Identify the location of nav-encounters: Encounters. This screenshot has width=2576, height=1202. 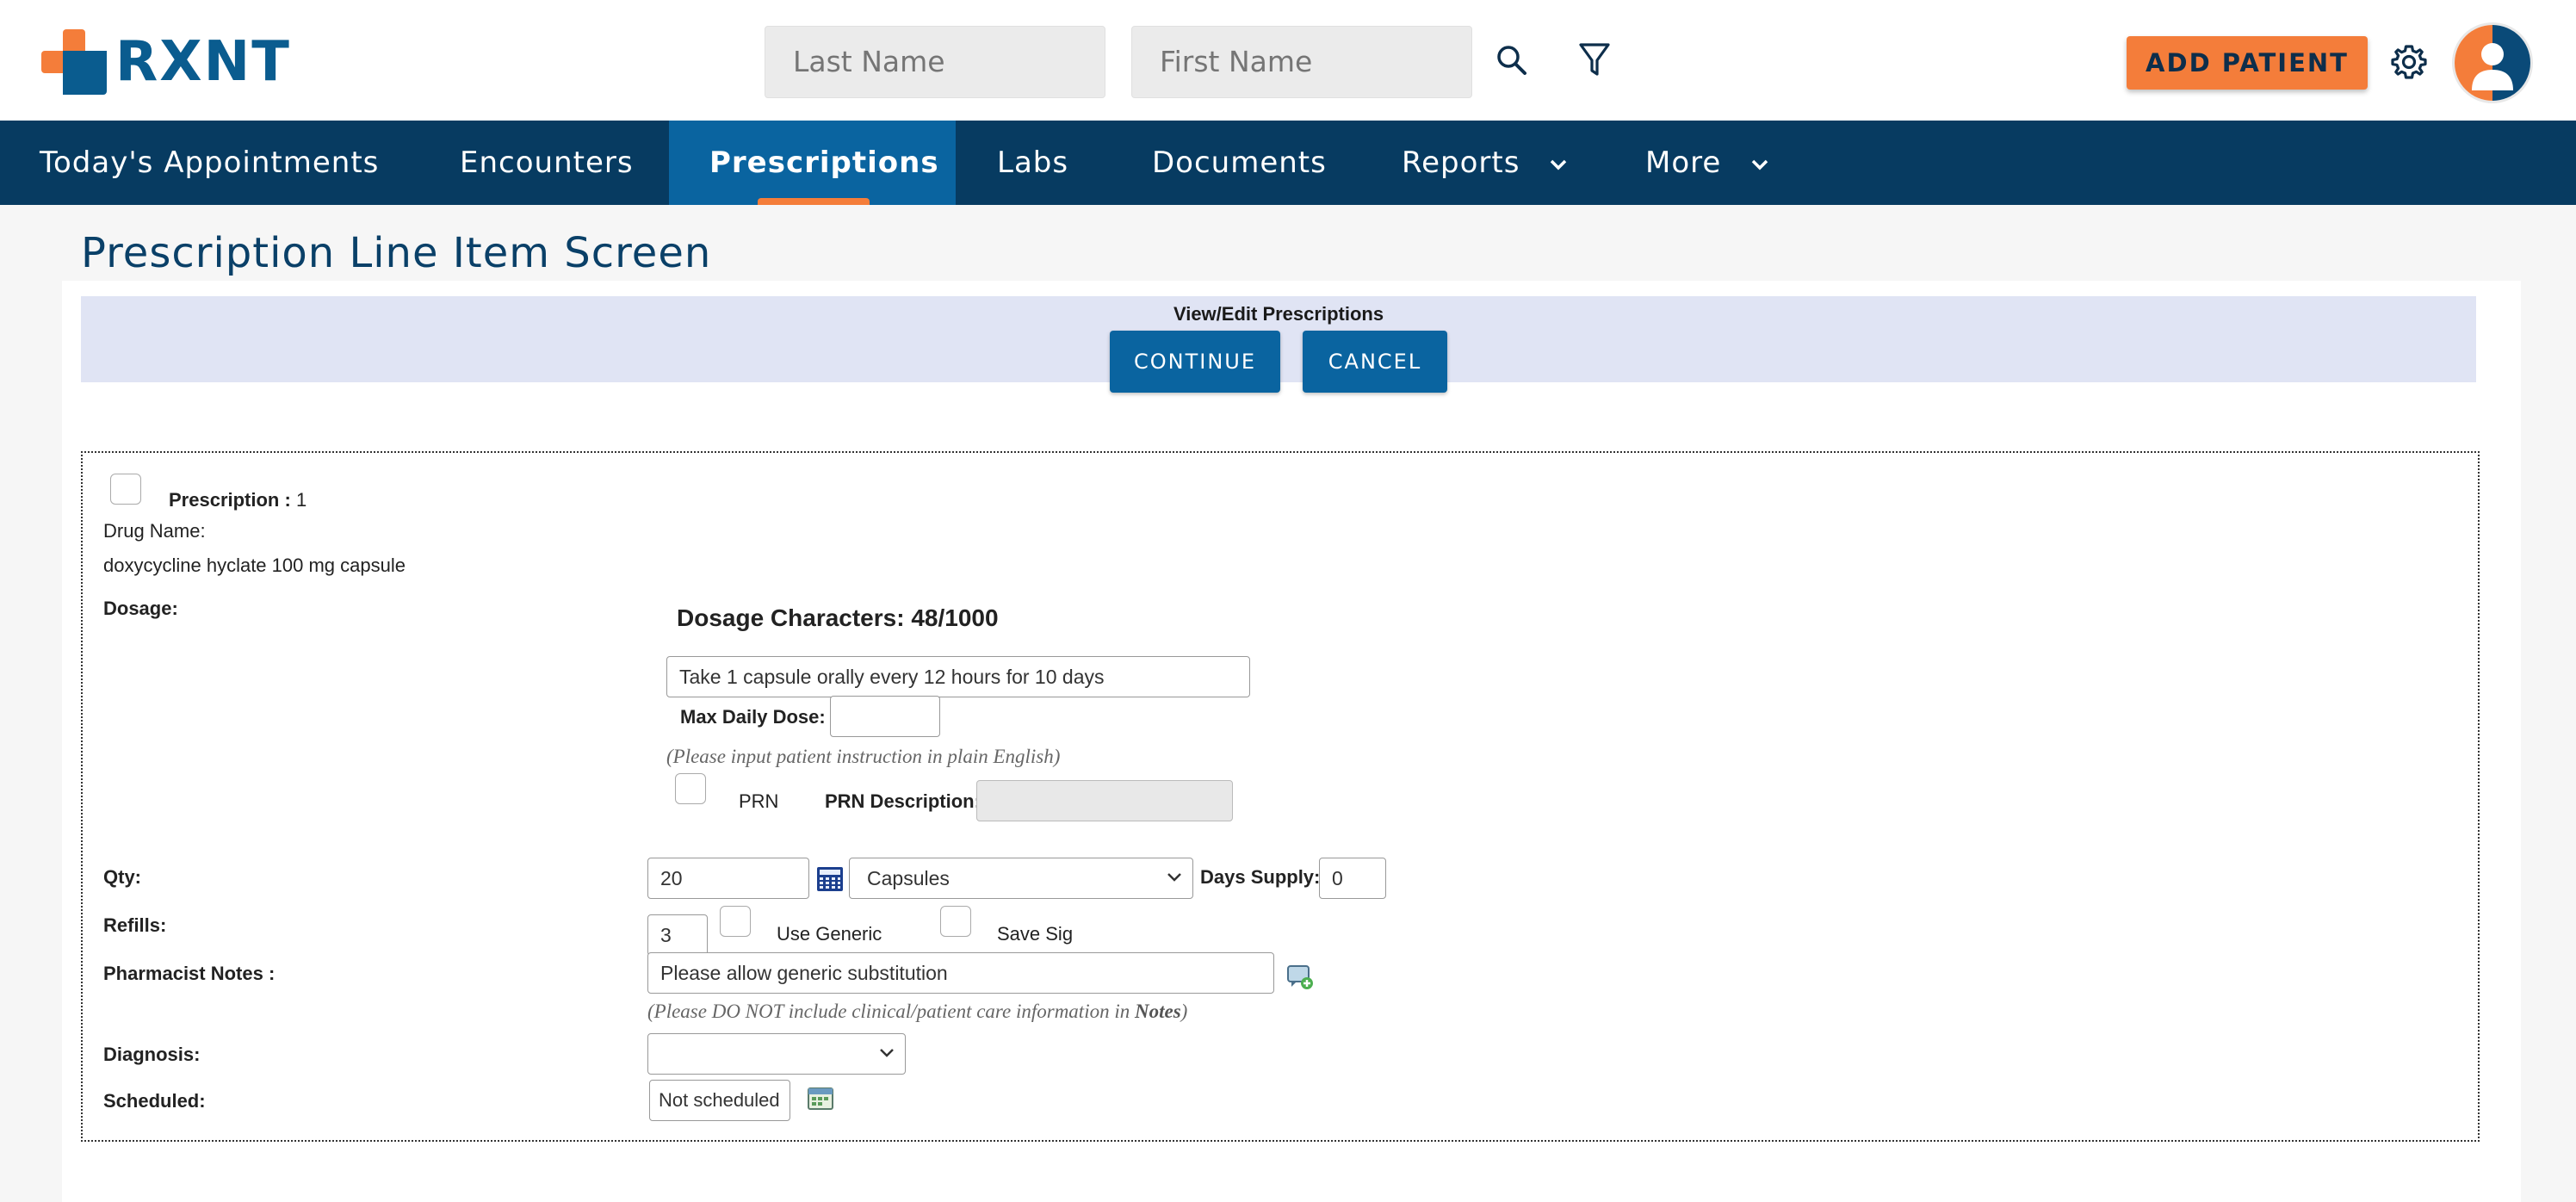
(547, 163).